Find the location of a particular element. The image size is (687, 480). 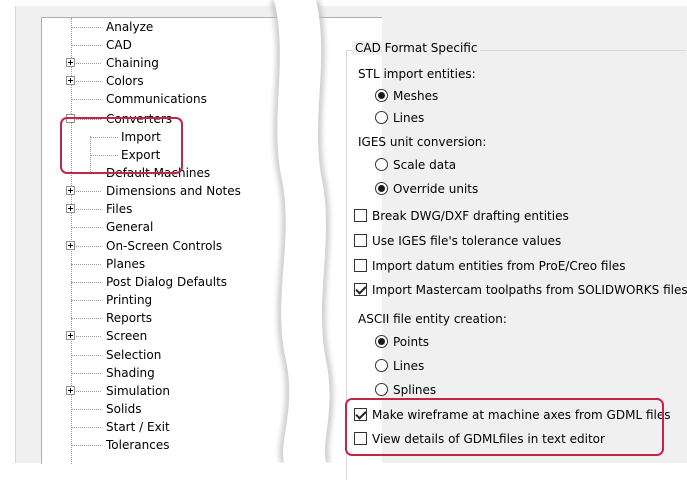

tree-item-label: Communications is located at coordinates (156, 99).